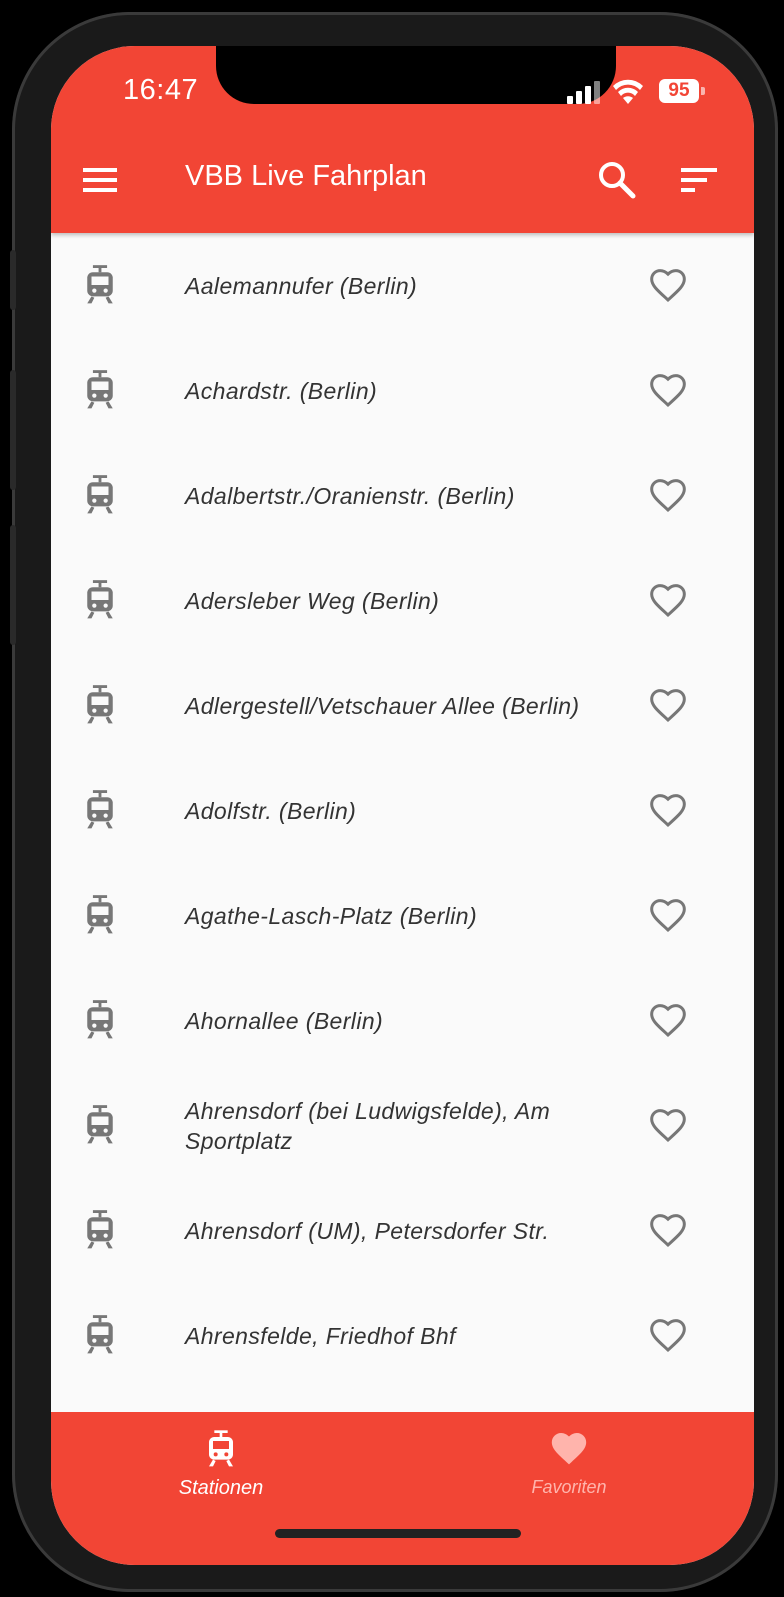 This screenshot has height=1597, width=784. What do you see at coordinates (402, 139) in the screenshot?
I see `app-bar: 16:47 95 VBB Live Fahrplan` at bounding box center [402, 139].